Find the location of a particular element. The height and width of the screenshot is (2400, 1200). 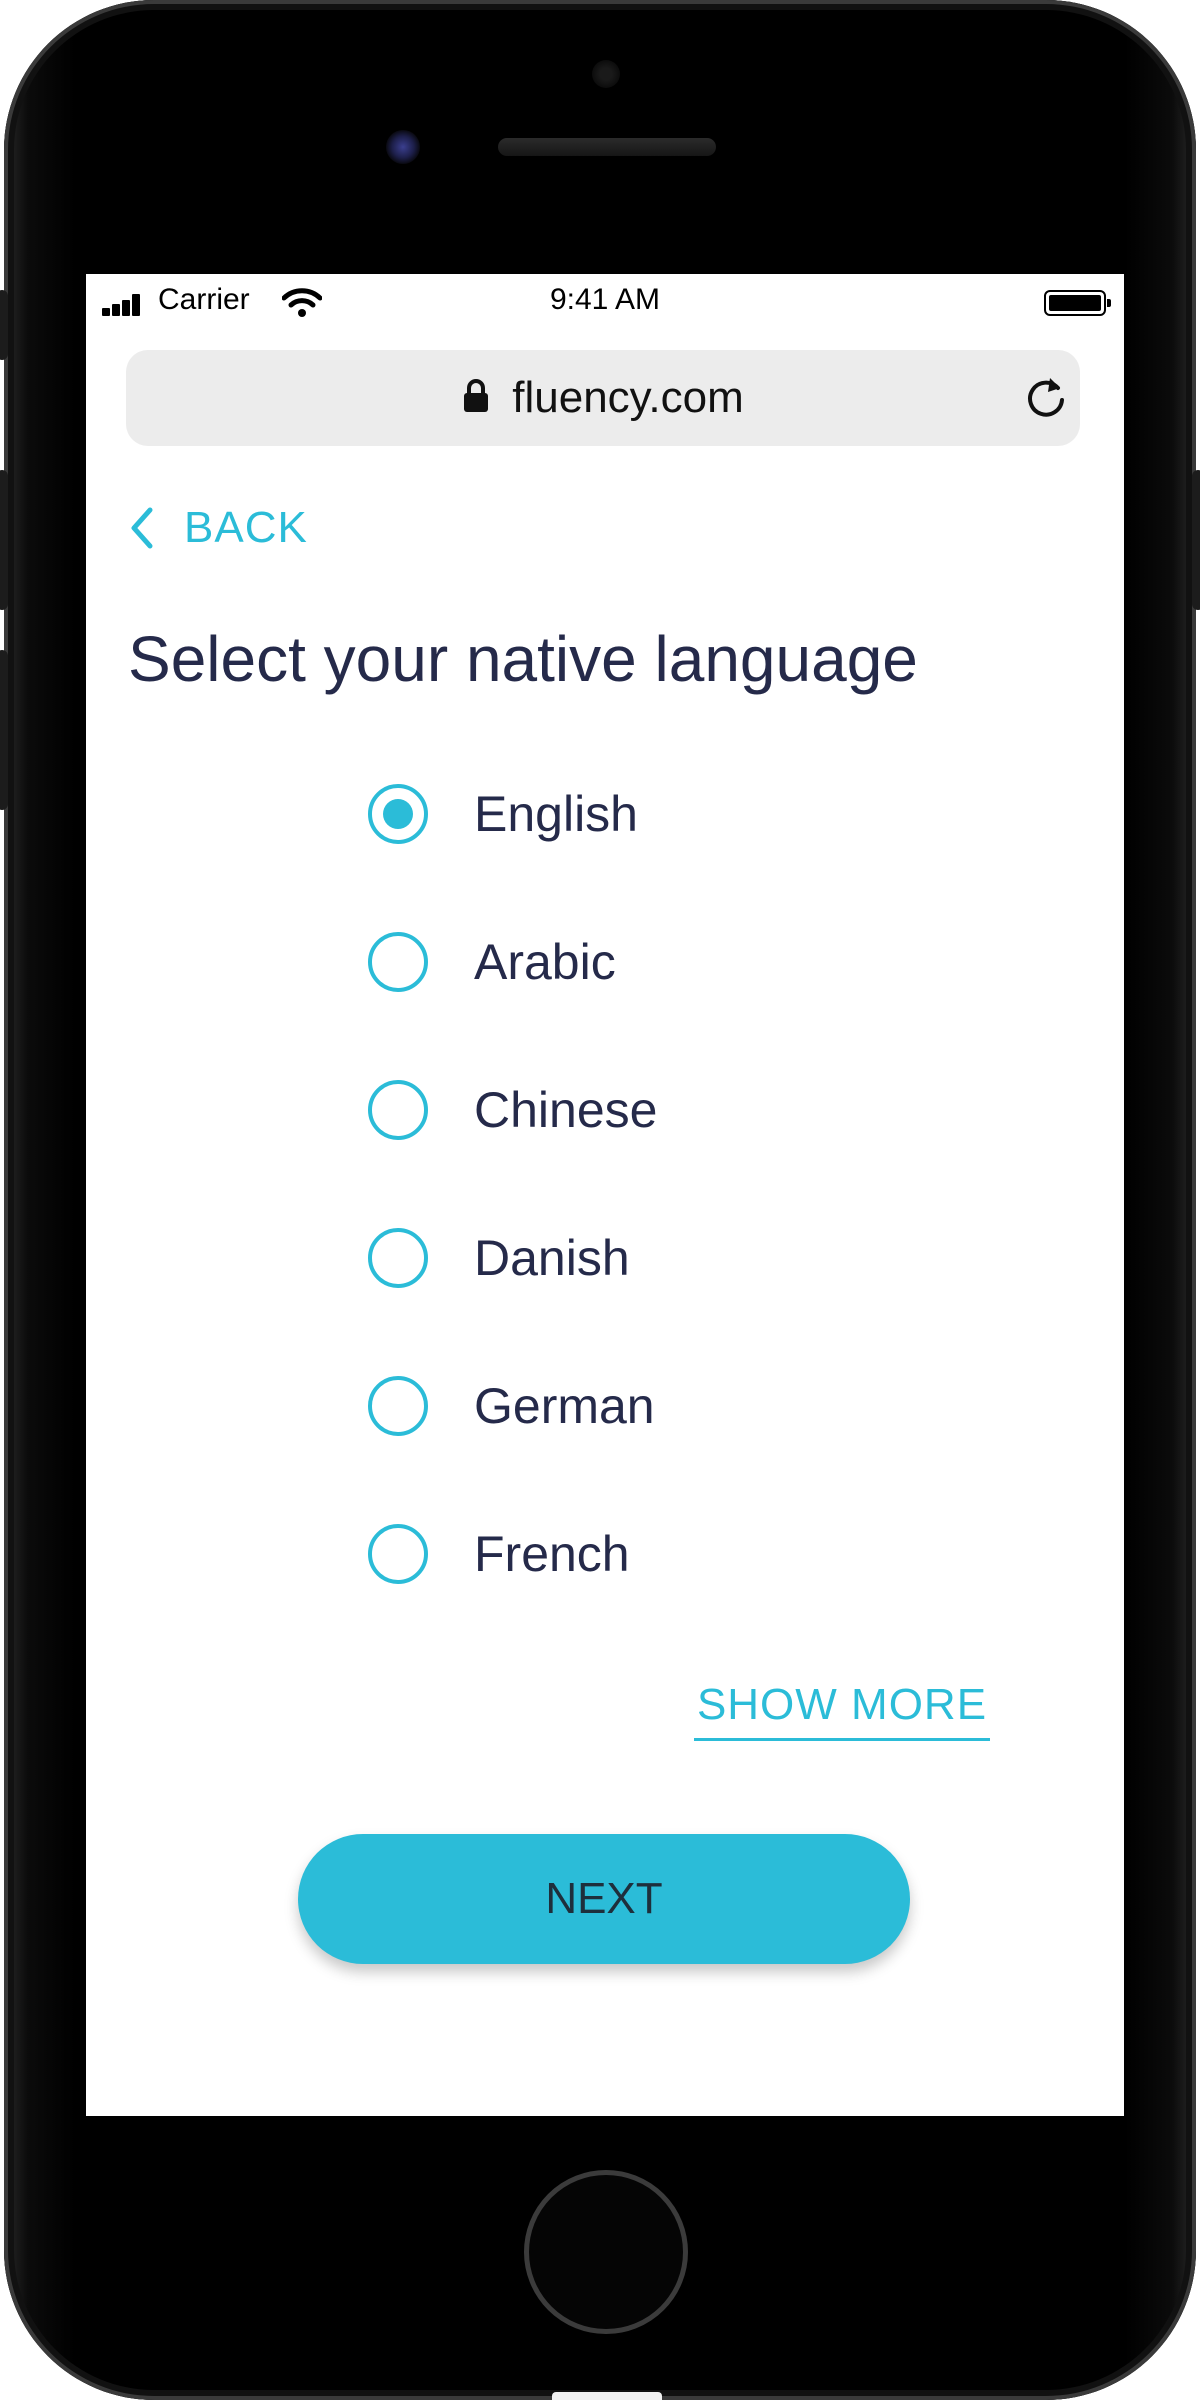

home-button is located at coordinates (606, 2252).